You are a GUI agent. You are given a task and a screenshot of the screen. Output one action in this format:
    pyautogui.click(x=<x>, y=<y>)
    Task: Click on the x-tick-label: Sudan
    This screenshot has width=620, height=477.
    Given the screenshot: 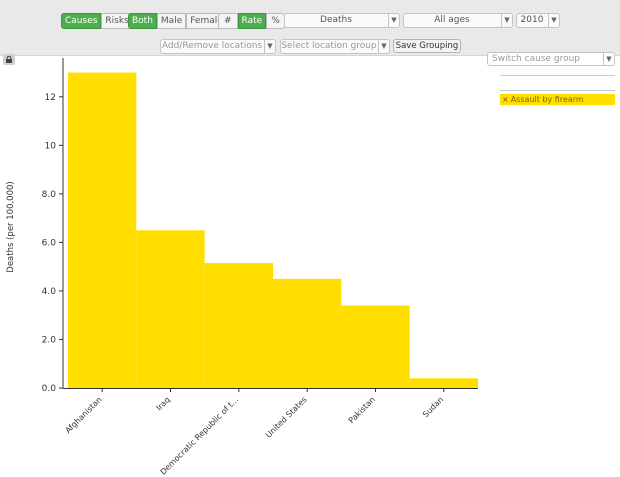 What is the action you would take?
    pyautogui.click(x=433, y=407)
    